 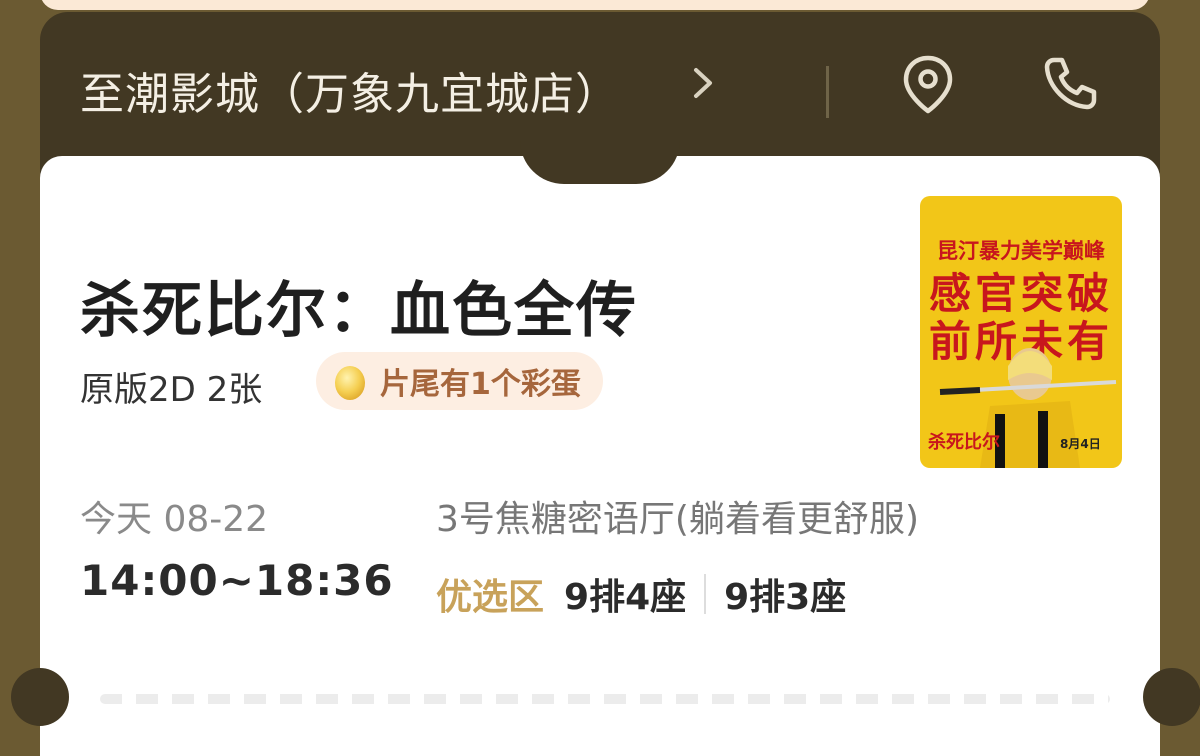 I want to click on easter-egg-badge: 片尾有1个彩蛋, so click(x=459, y=381).